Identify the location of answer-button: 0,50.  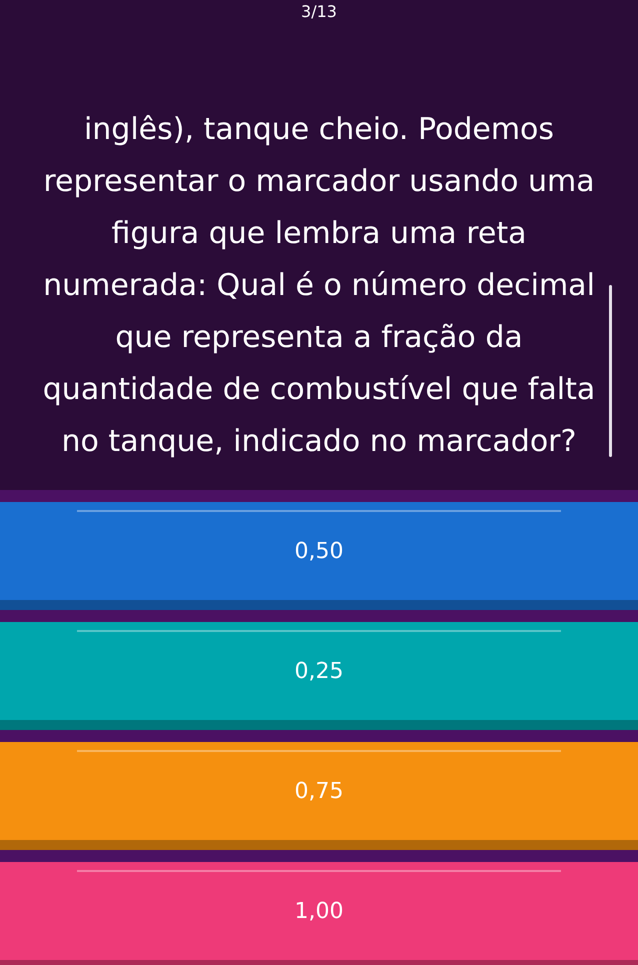
(319, 556).